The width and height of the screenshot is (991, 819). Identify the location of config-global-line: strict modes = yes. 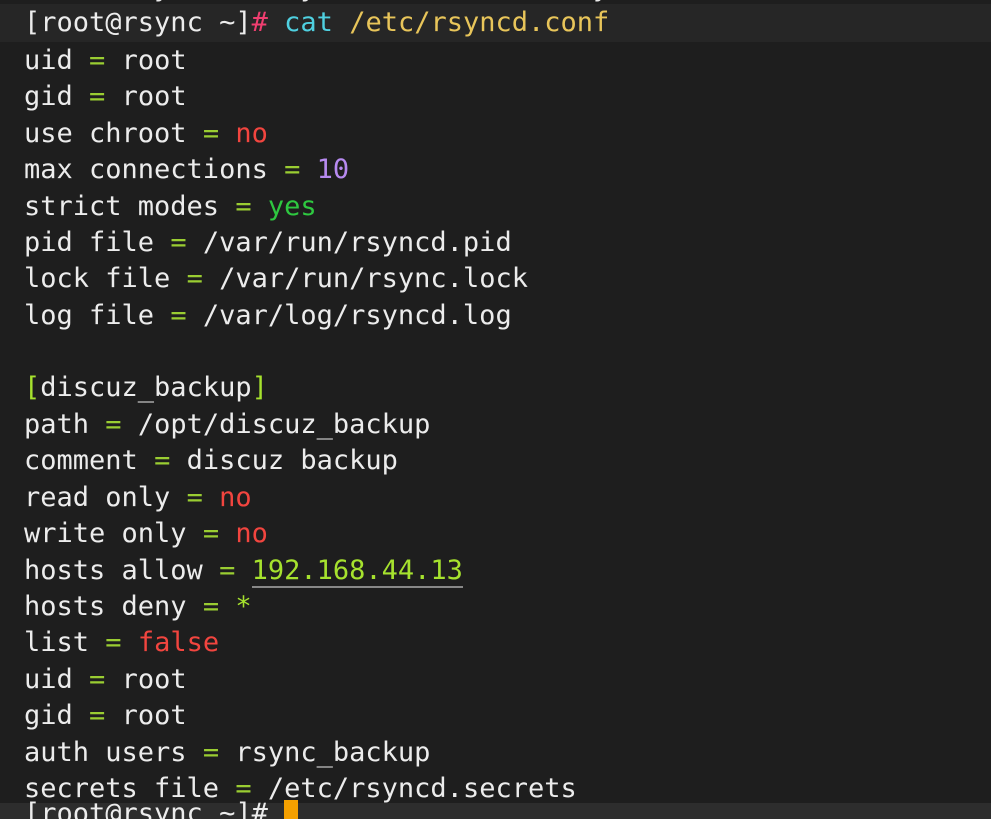
(170, 207).